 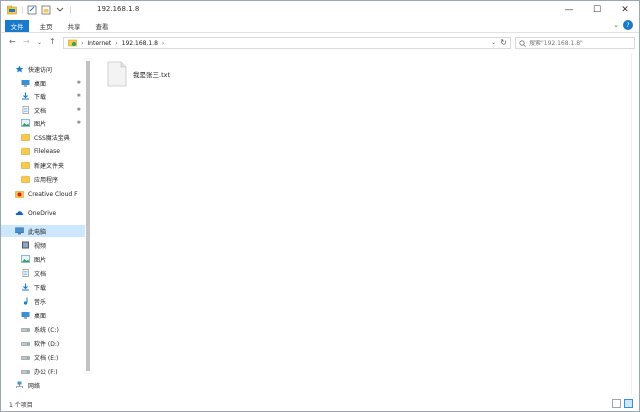 I want to click on address-bar: › Internet › 192.168.1.8 › ⌄ ↻, so click(x=287, y=43).